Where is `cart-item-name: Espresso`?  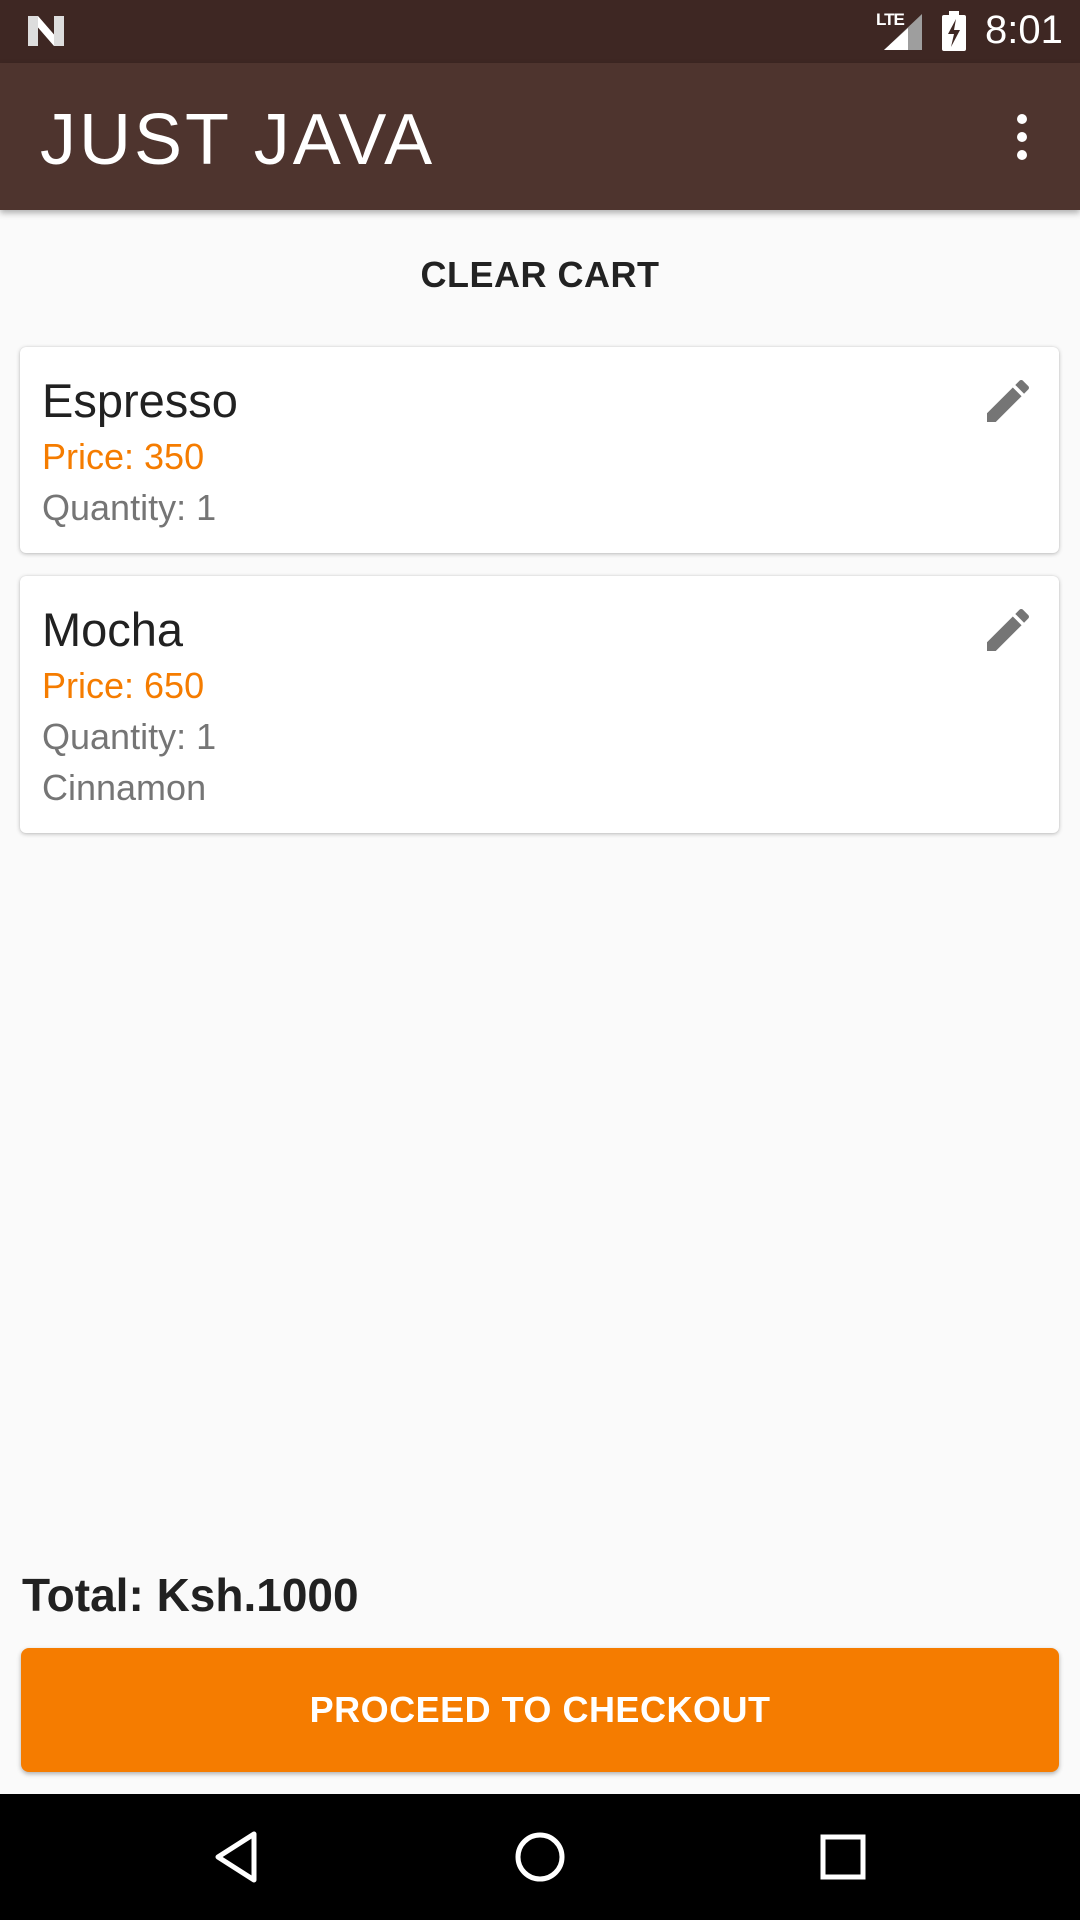 cart-item-name: Espresso is located at coordinates (140, 400).